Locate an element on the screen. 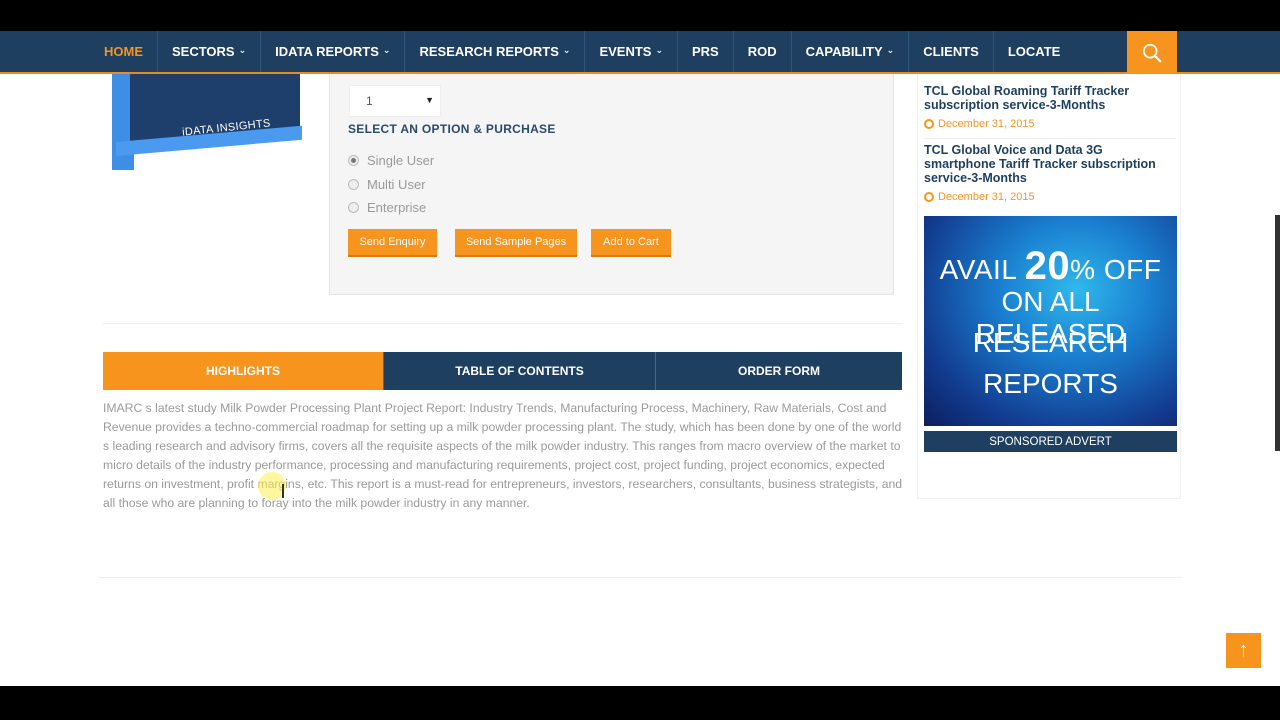  ad-text: % OFF is located at coordinates (1116, 269).